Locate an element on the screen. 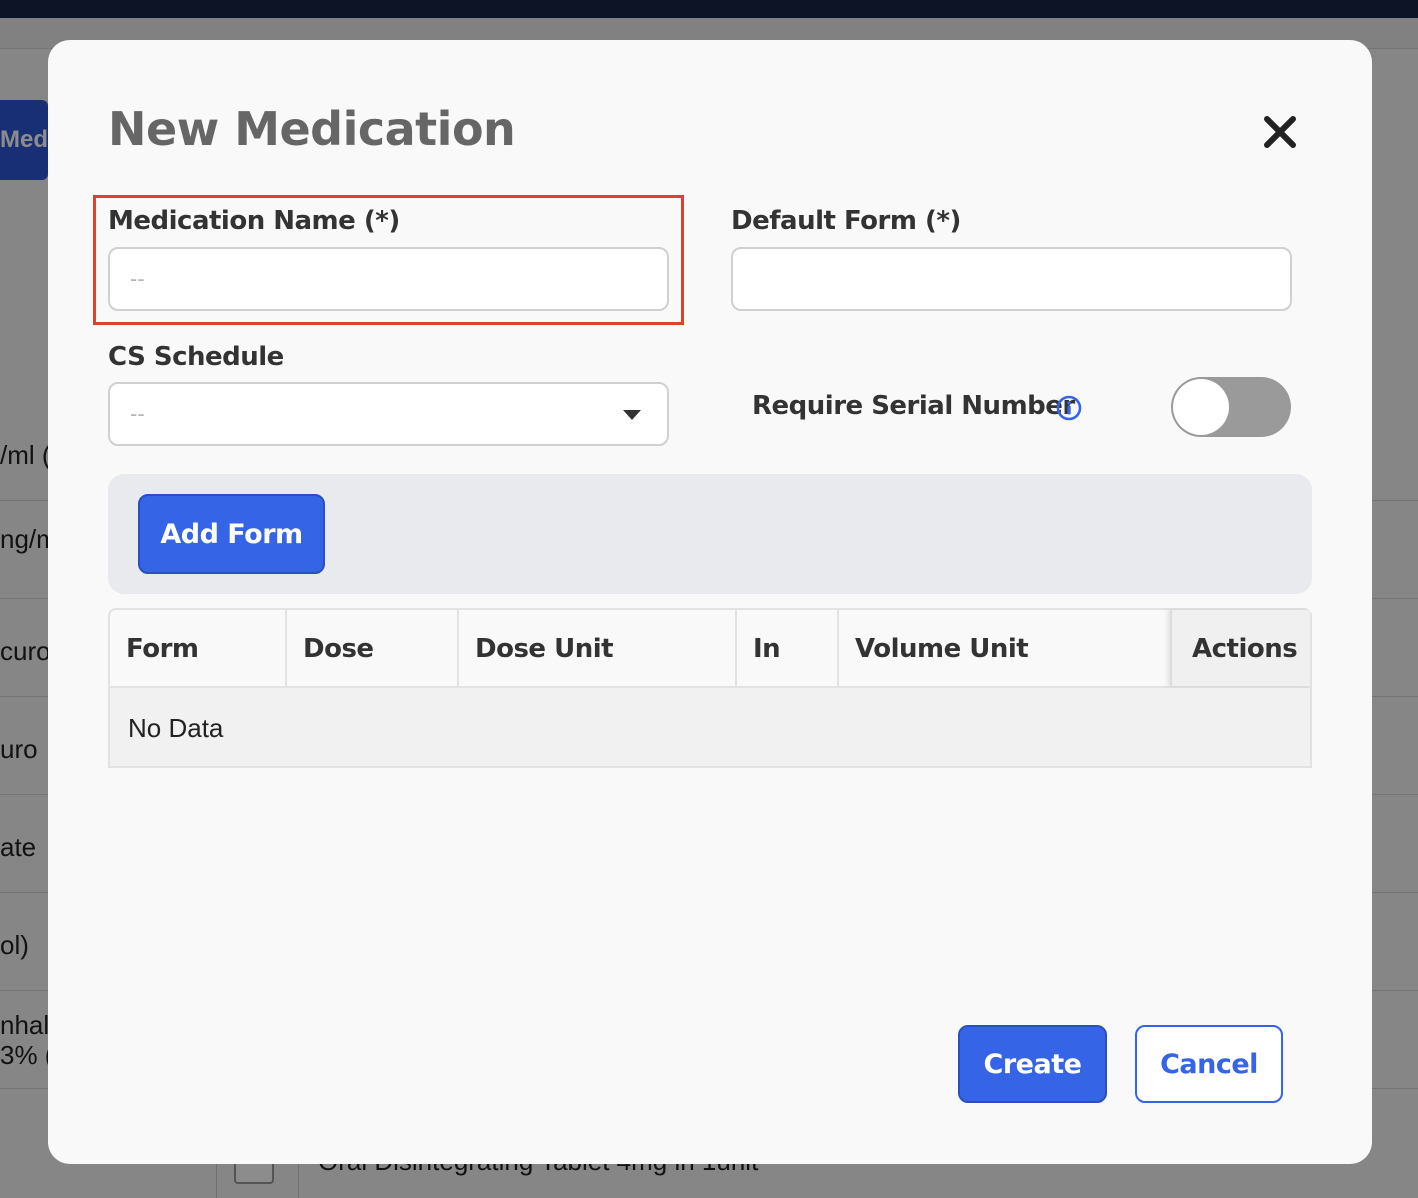  create-button: Create is located at coordinates (1032, 1064).